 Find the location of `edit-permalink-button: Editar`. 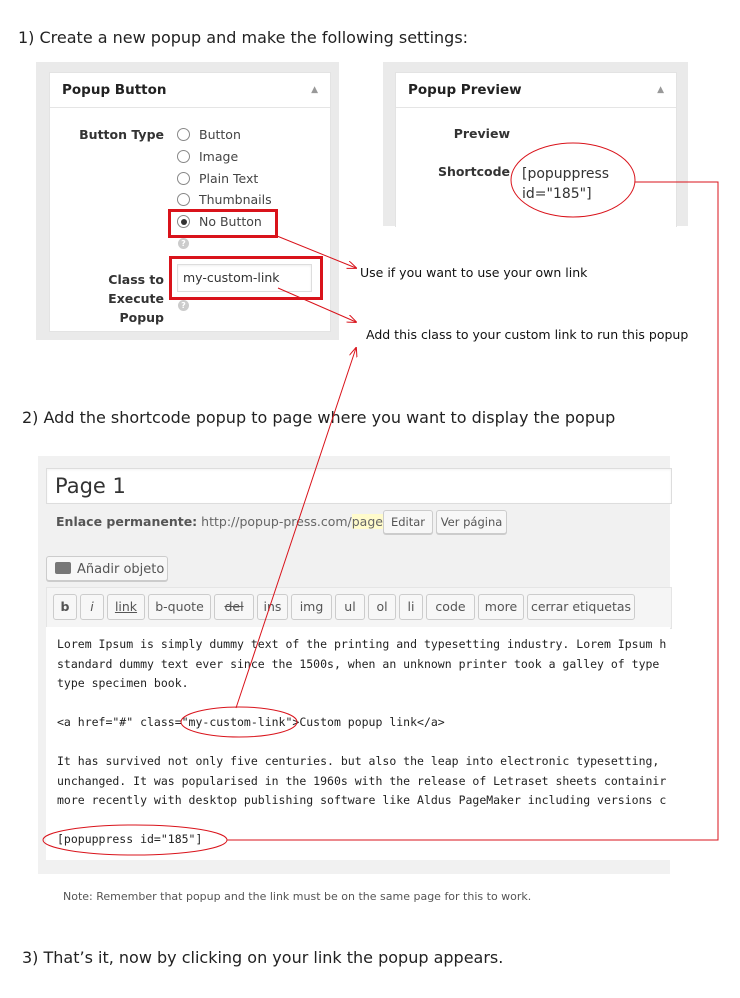

edit-permalink-button: Editar is located at coordinates (408, 522).